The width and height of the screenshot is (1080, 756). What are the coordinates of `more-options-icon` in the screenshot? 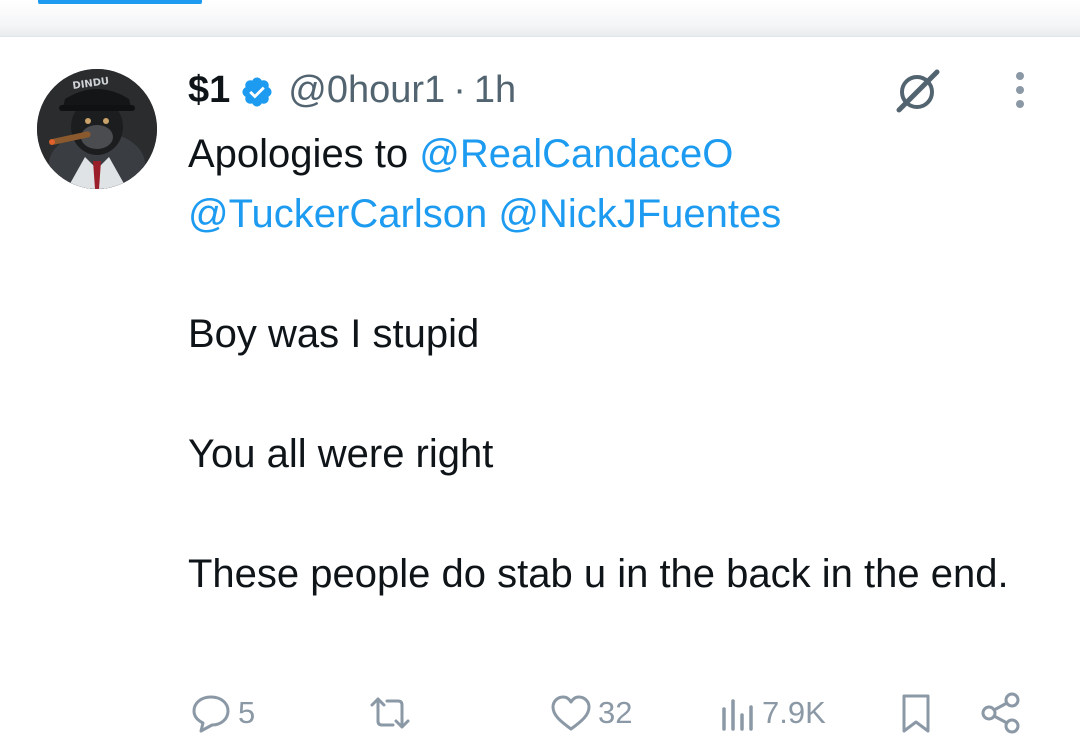 It's located at (1020, 91).